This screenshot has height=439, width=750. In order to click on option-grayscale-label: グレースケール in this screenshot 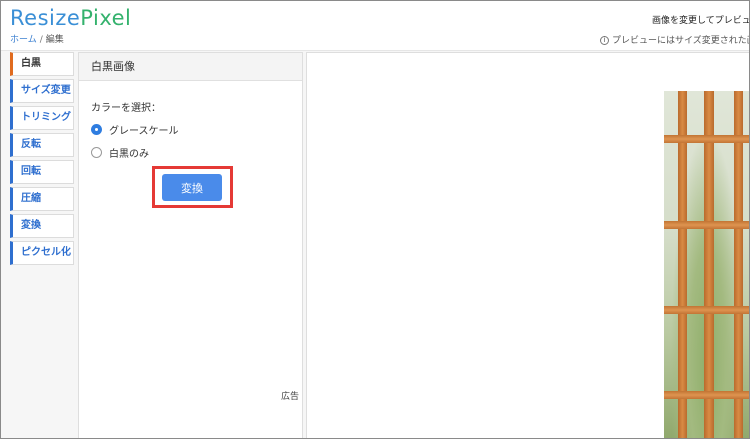, I will do `click(144, 131)`.